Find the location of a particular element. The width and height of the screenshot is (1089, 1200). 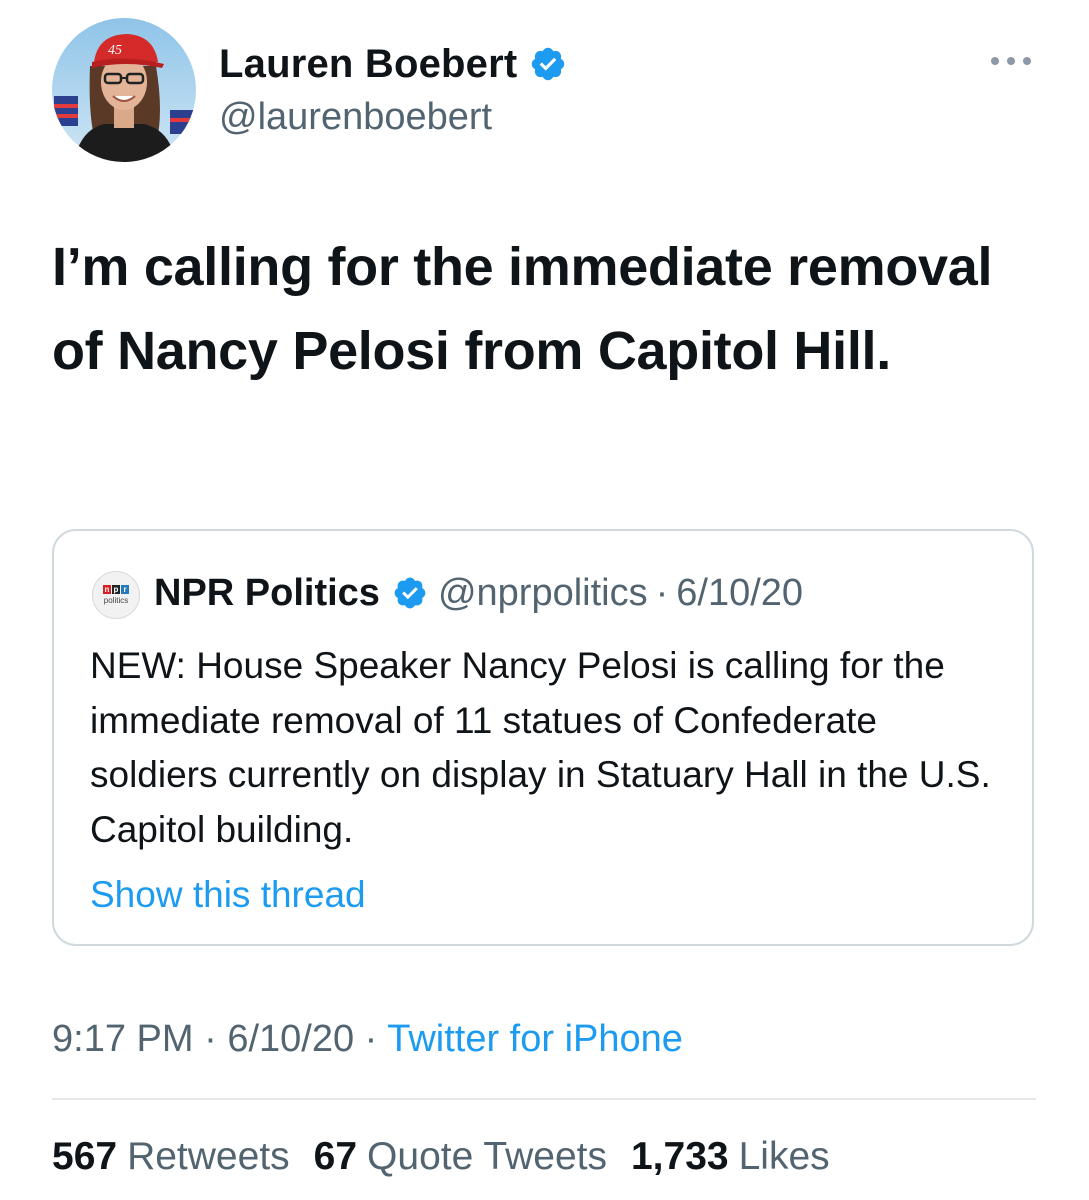

quoted-author-name: NPR Politics is located at coordinates (267, 593).